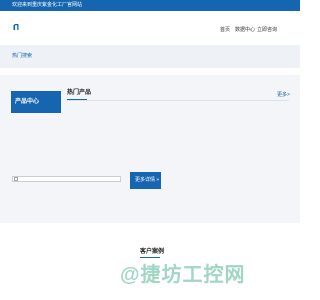 The image size is (320, 300). I want to click on more-link: 更多>, so click(283, 95).